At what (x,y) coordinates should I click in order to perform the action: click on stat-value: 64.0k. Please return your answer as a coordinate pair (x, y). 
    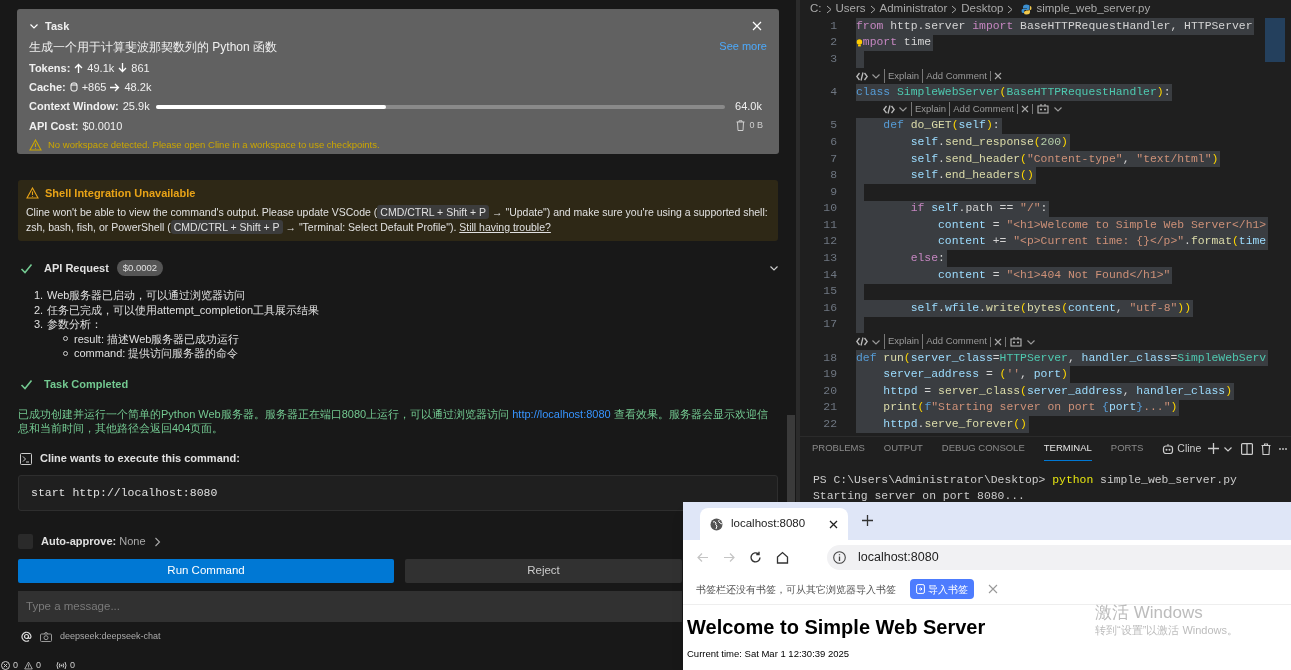
    Looking at the image, I should click on (748, 107).